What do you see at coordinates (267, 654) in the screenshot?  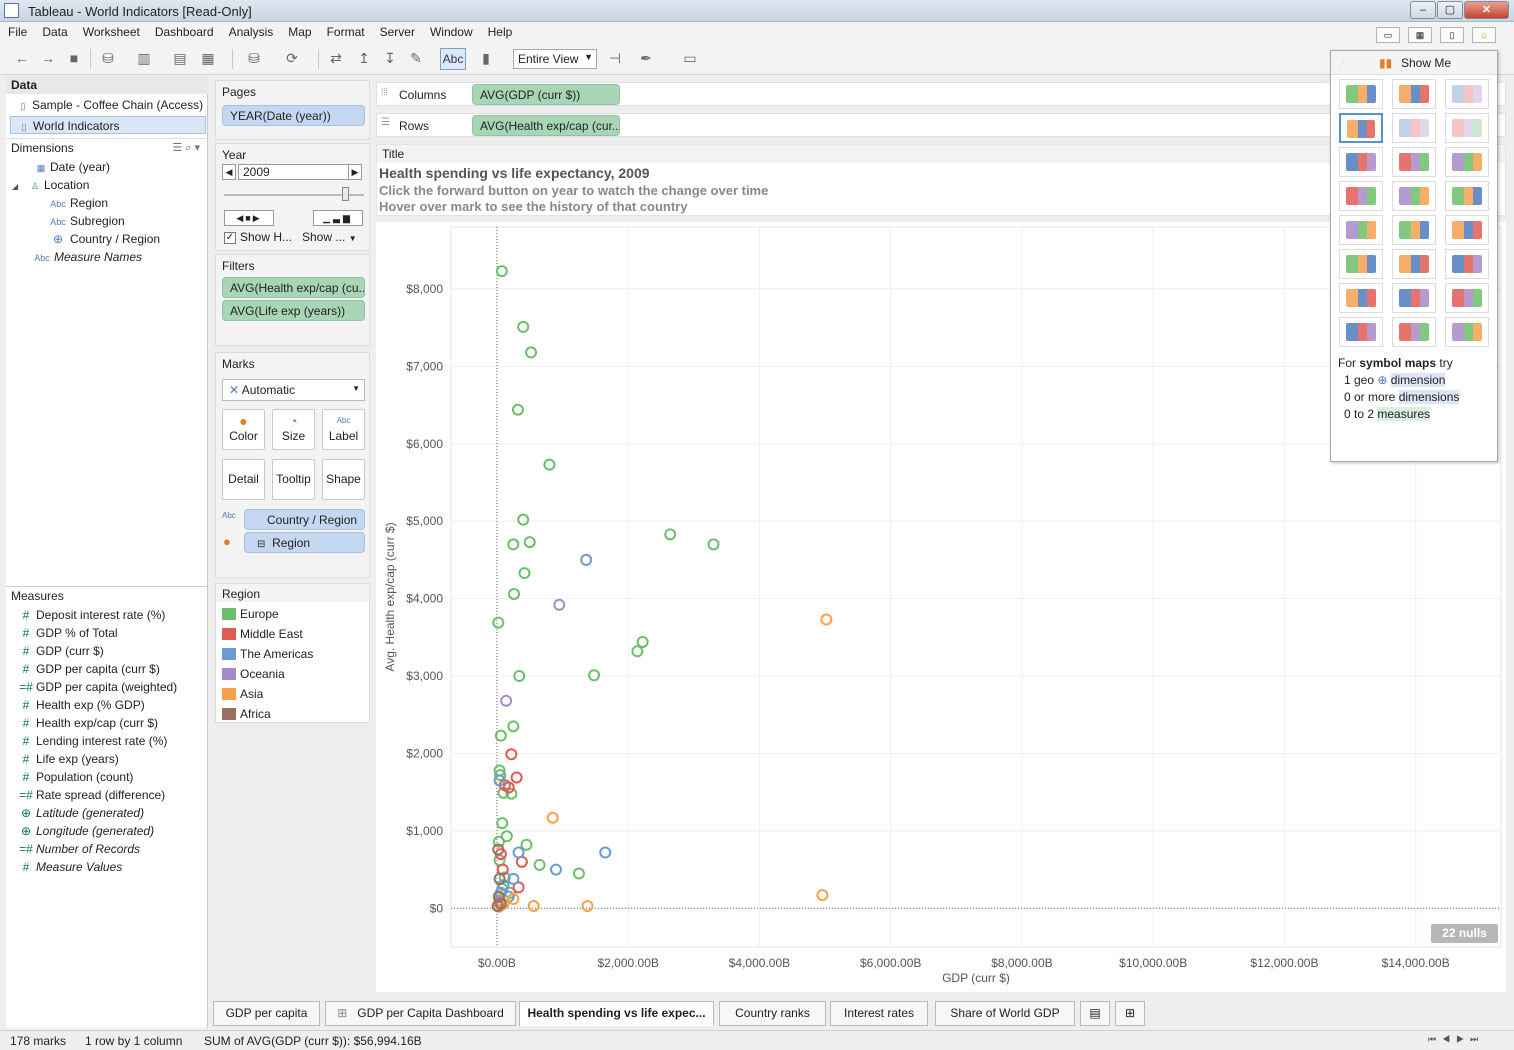 I see `legend-item-the-americas: The Americas` at bounding box center [267, 654].